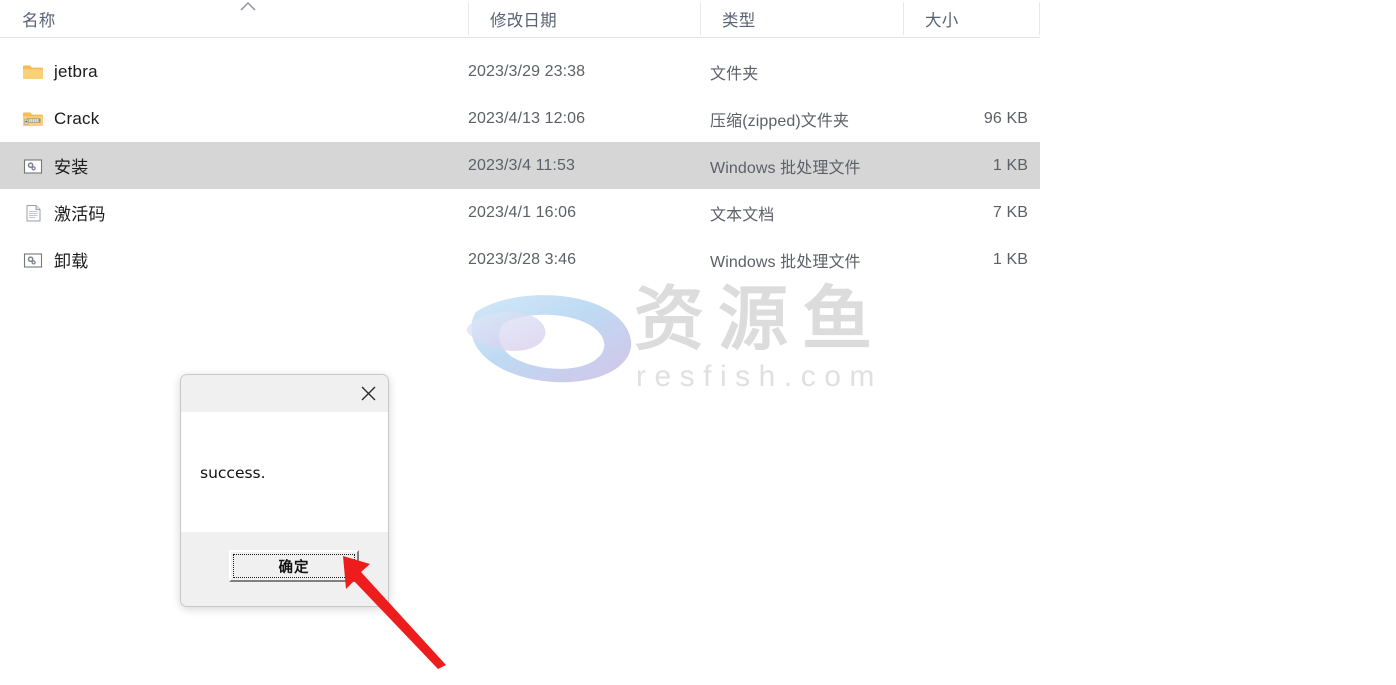 This screenshot has width=1396, height=685. What do you see at coordinates (71, 261) in the screenshot?
I see `row-name-label: 卸载` at bounding box center [71, 261].